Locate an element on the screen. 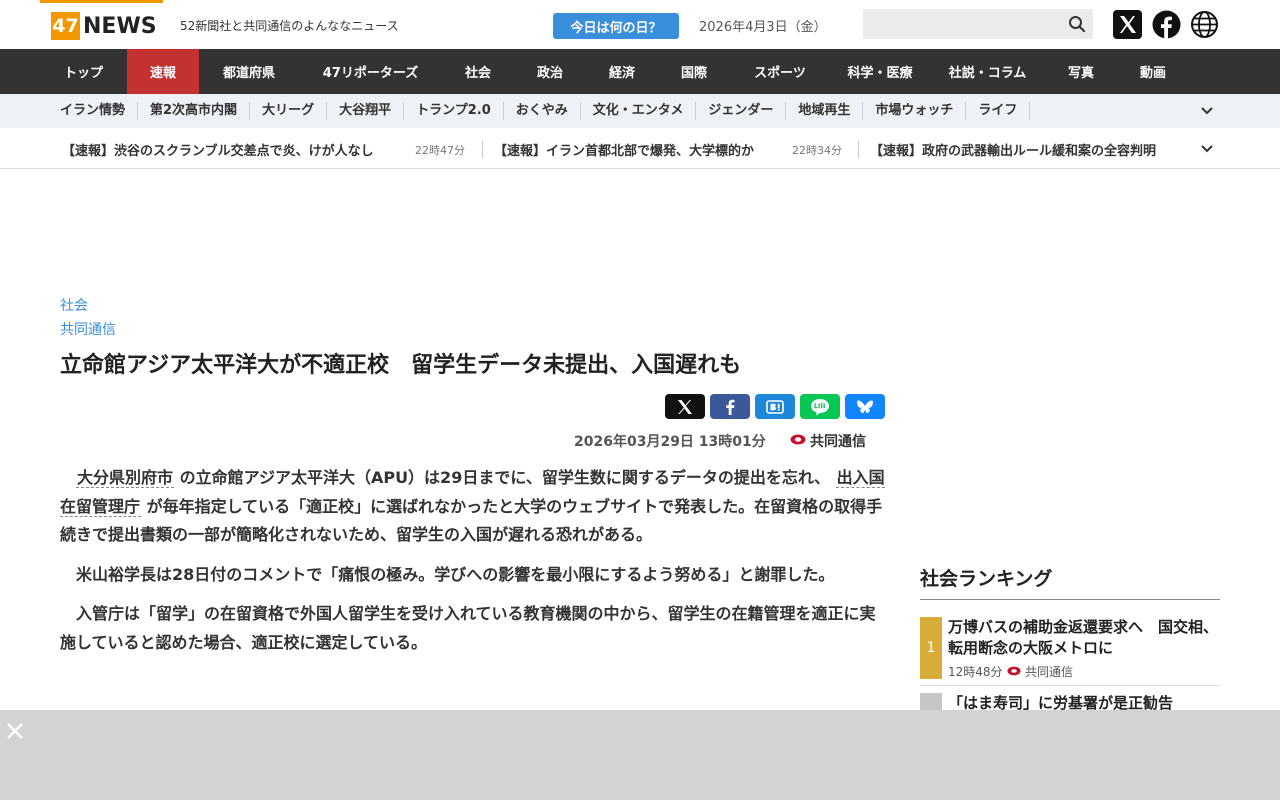 The image size is (1280, 800). ranking-item-title: 万博バスの補助金返還要求へ 国交相、転用断念の大阪メトロに is located at coordinates (1083, 638).